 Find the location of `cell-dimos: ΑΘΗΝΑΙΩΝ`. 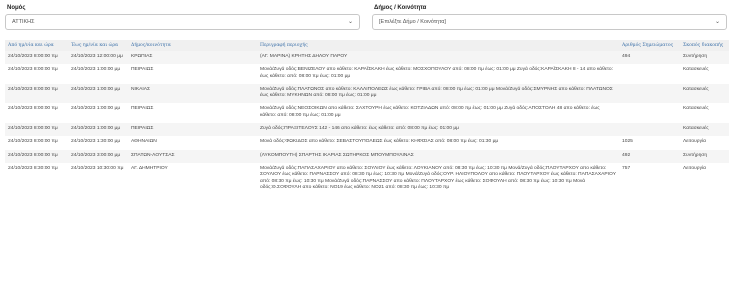

cell-dimos: ΑΘΗΝΑΙΩΝ is located at coordinates (192, 143).